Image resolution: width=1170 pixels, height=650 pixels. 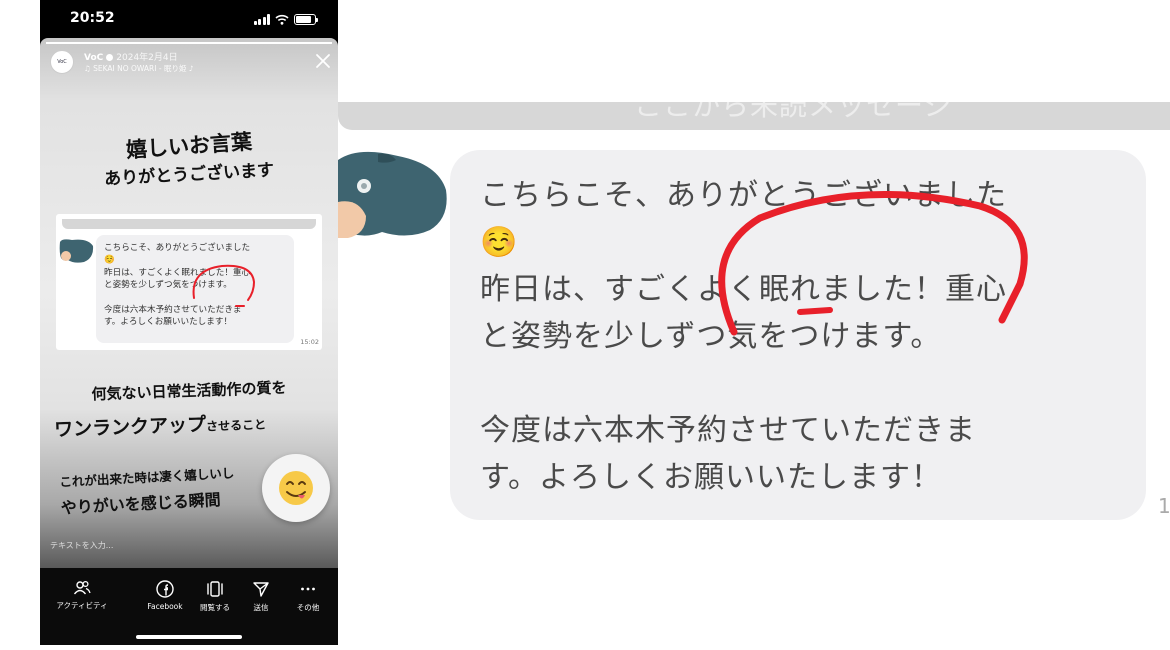 I want to click on signal-icon, so click(x=261, y=19).